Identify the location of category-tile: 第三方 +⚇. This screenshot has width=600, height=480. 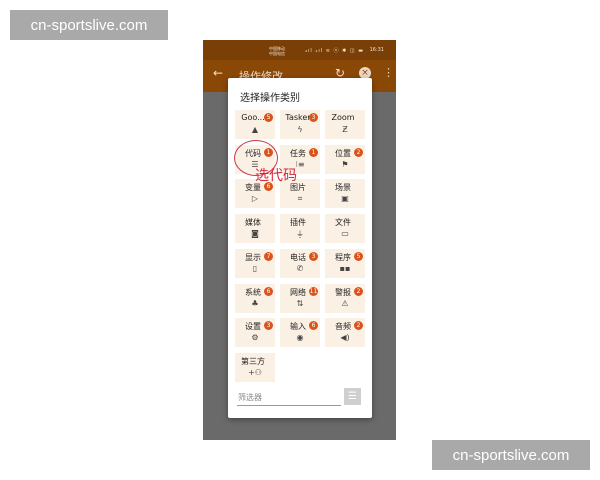
(255, 367).